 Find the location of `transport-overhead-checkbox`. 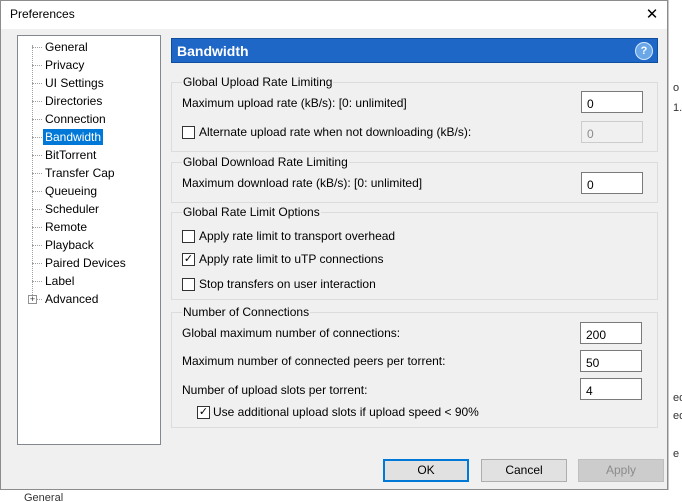

transport-overhead-checkbox is located at coordinates (188, 236).